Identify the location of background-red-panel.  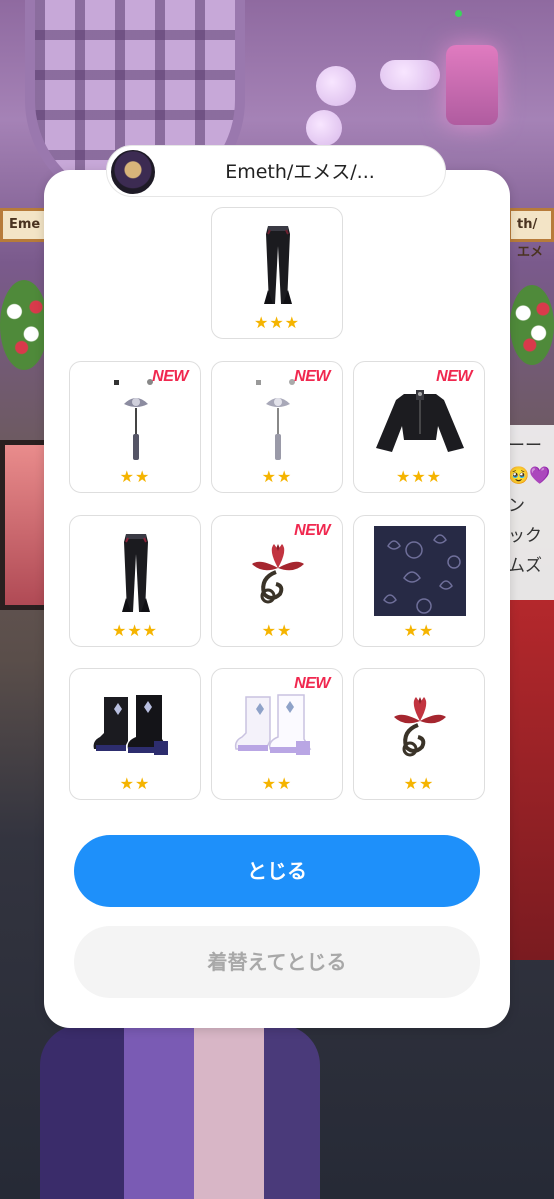
(529, 780).